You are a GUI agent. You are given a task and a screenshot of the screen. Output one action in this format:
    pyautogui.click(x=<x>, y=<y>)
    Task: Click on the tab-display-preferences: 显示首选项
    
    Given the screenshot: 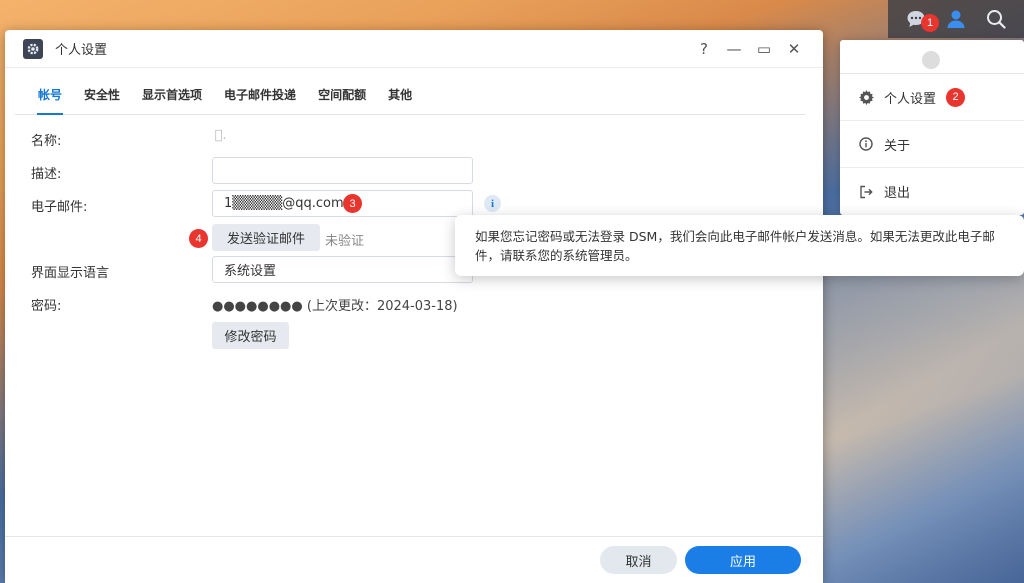 What is the action you would take?
    pyautogui.click(x=172, y=97)
    